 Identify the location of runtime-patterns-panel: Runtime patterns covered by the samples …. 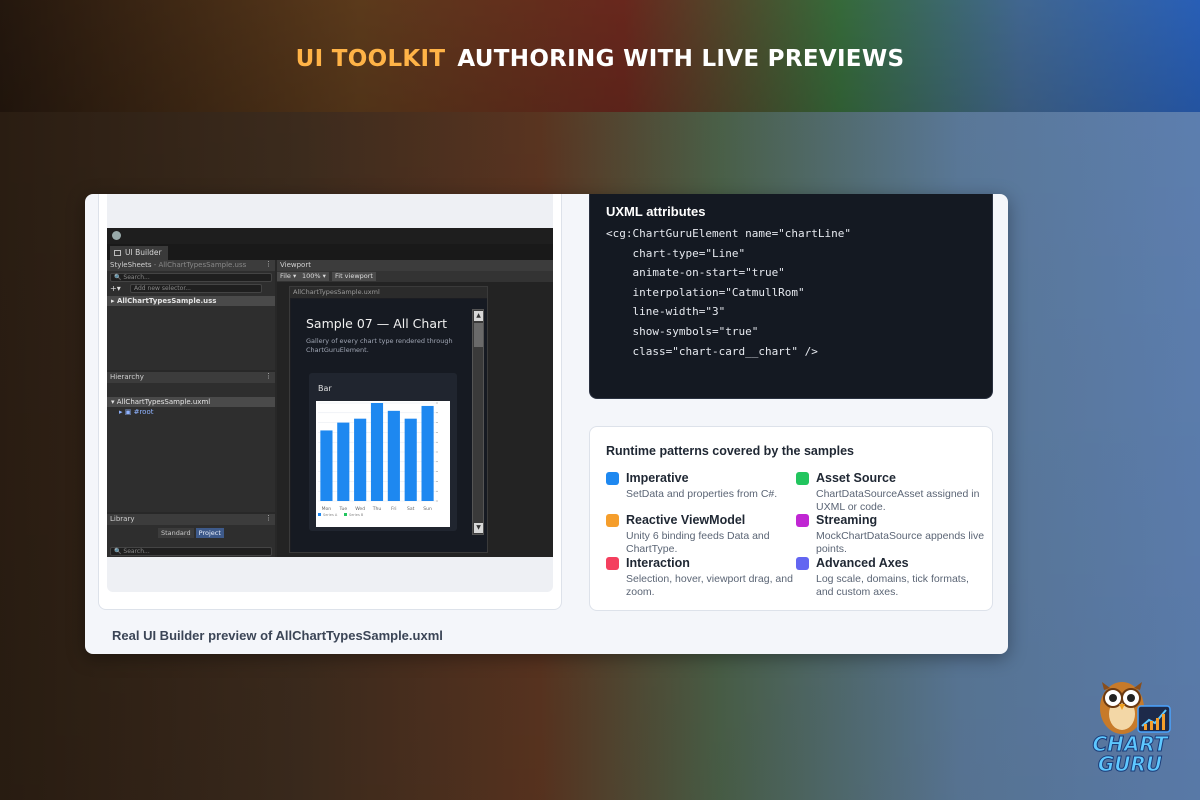
(791, 518).